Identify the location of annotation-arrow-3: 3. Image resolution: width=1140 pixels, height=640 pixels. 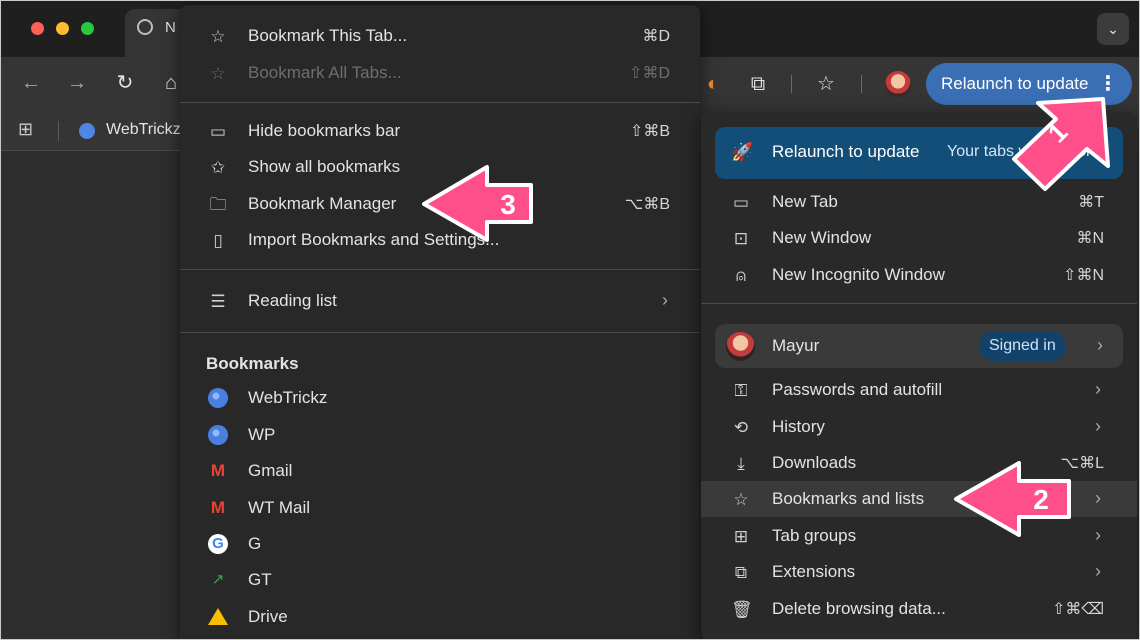
(477, 203).